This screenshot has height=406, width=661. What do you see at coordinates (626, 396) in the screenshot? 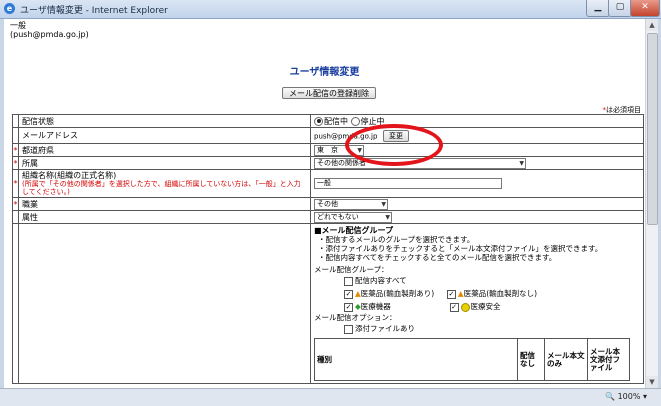
I see `zoom-level: 🔍 100% ▾` at bounding box center [626, 396].